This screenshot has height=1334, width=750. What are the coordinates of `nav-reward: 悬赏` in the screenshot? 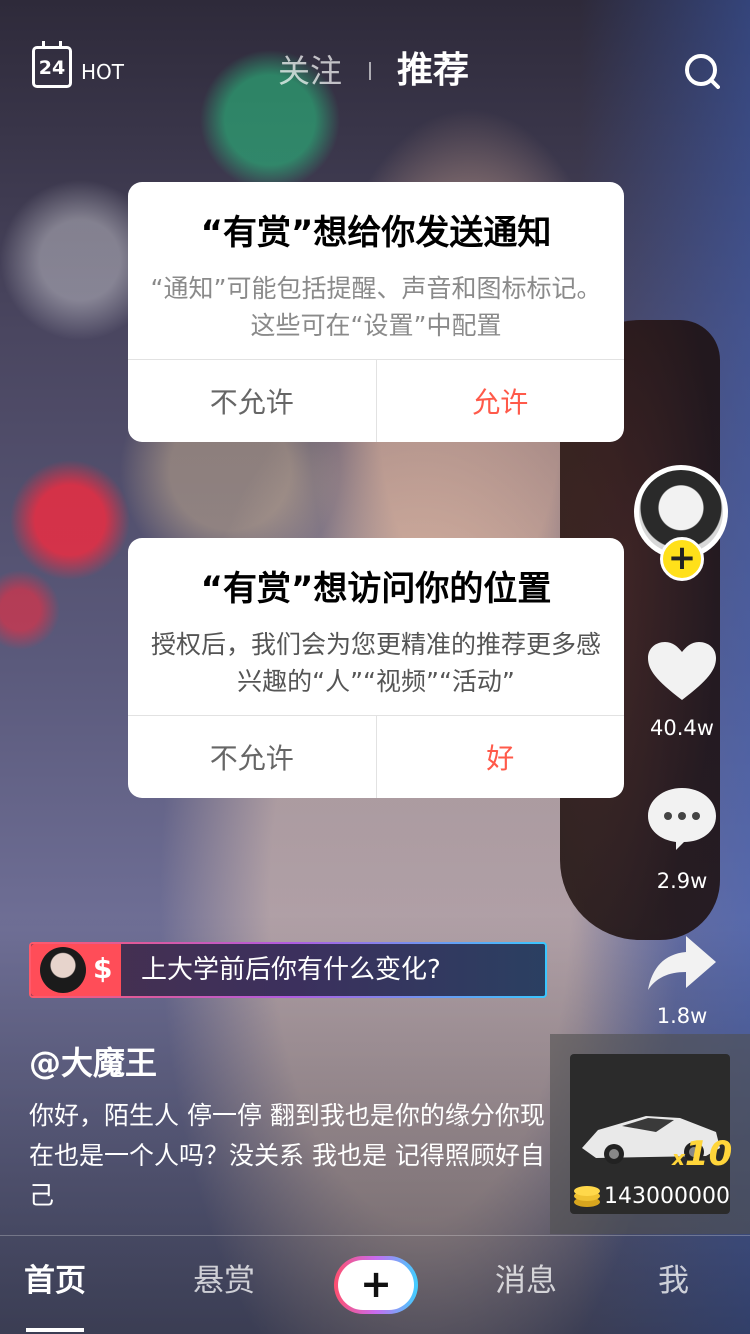 It's located at (224, 1281).